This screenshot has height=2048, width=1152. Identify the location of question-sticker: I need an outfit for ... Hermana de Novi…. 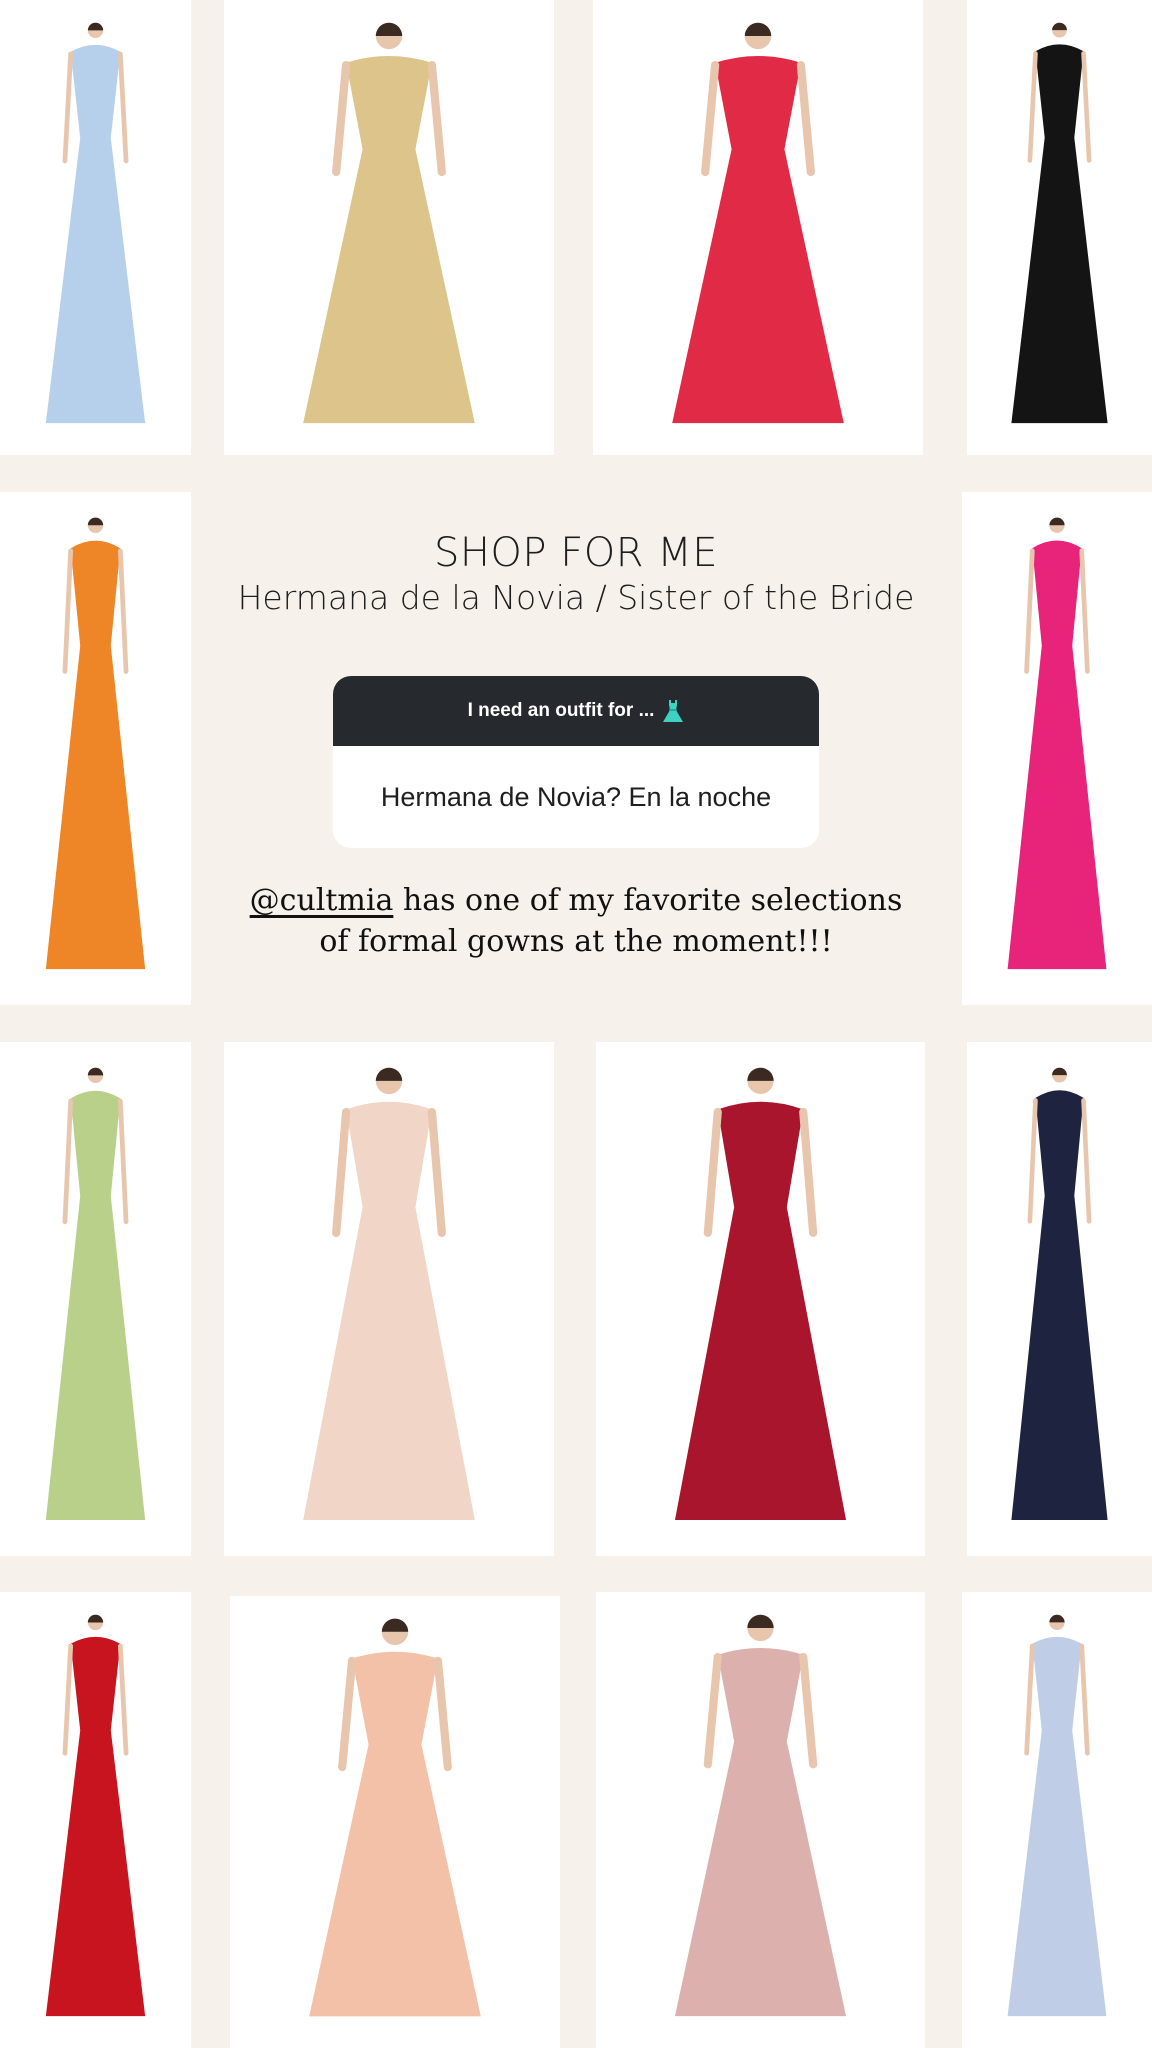
(576, 762).